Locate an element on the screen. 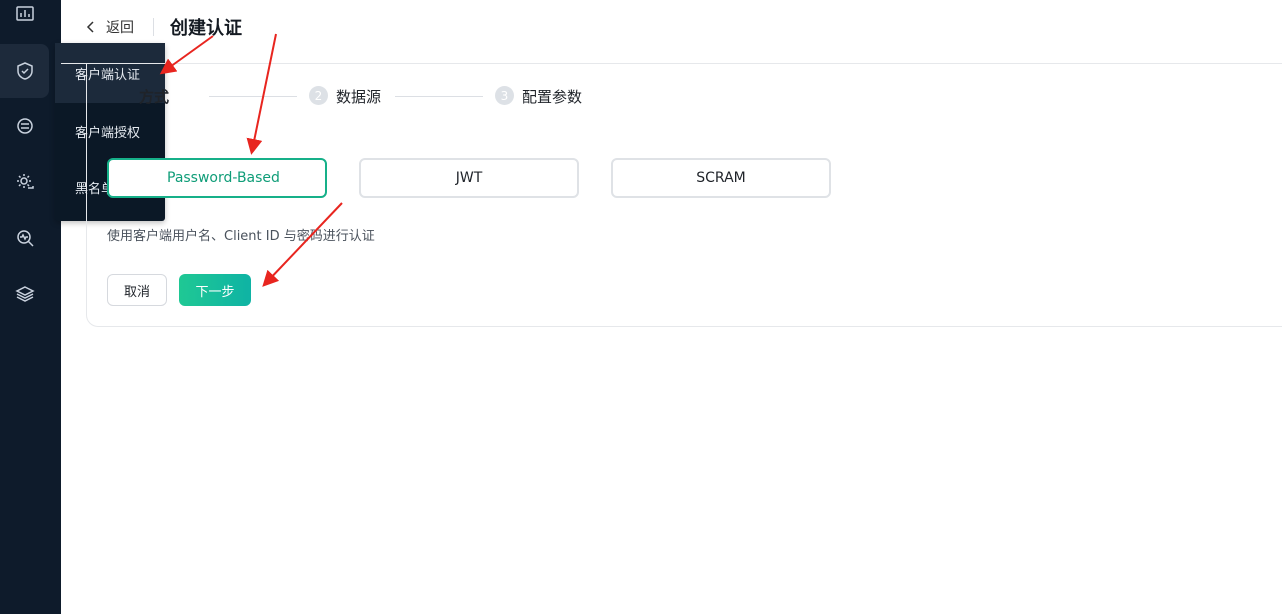 The image size is (1282, 614). dashboard-icon is located at coordinates (24, 20).